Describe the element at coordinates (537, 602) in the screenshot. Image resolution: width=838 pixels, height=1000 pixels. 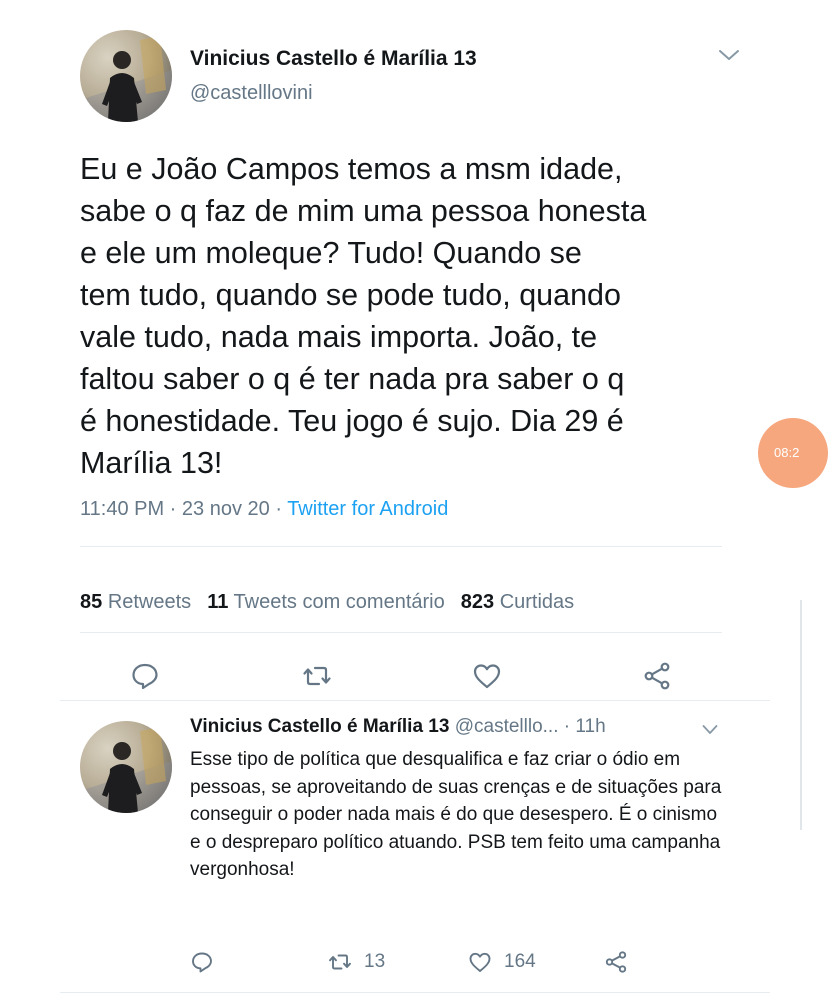
I see `likes-label: Curtidas` at that location.